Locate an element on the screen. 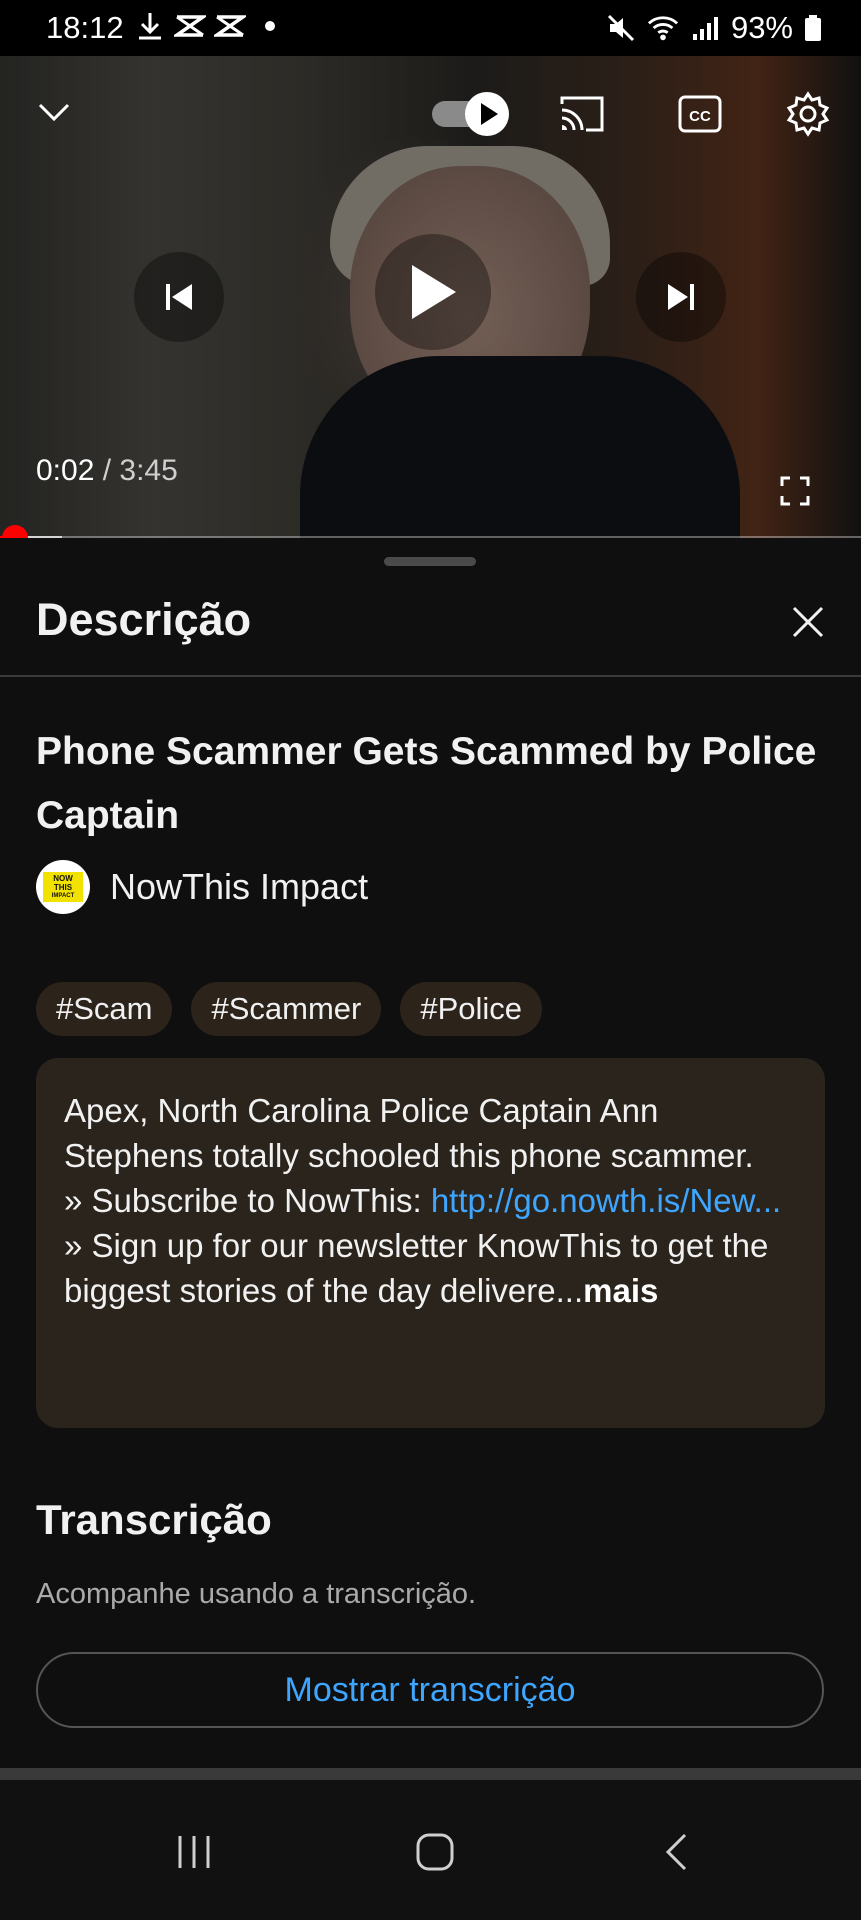  recent-apps-button is located at coordinates (194, 1852).